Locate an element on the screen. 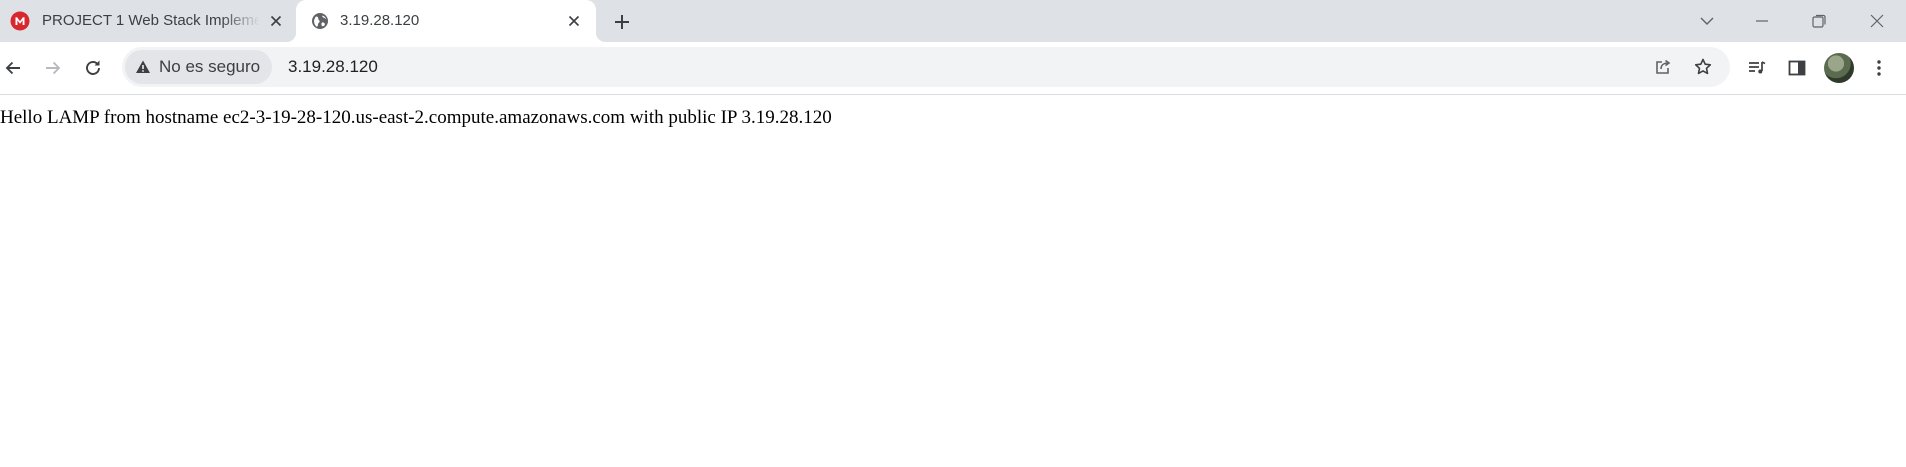 The width and height of the screenshot is (1906, 467). mega-logo-icon is located at coordinates (20, 21).